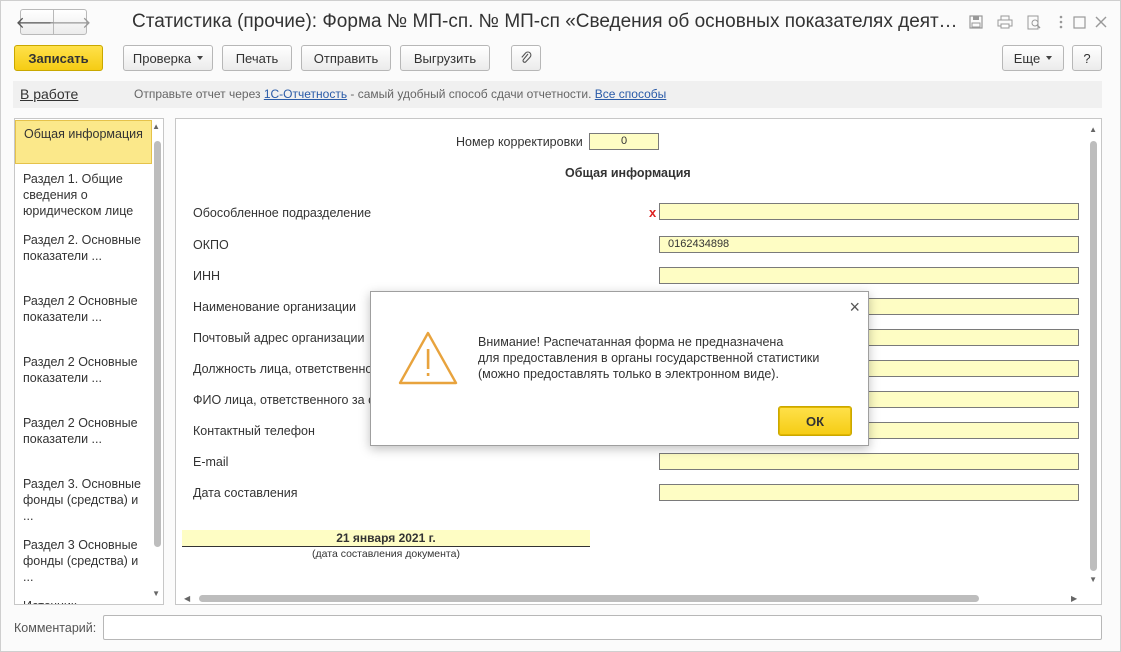  I want to click on preview-icon, so click(1034, 22).